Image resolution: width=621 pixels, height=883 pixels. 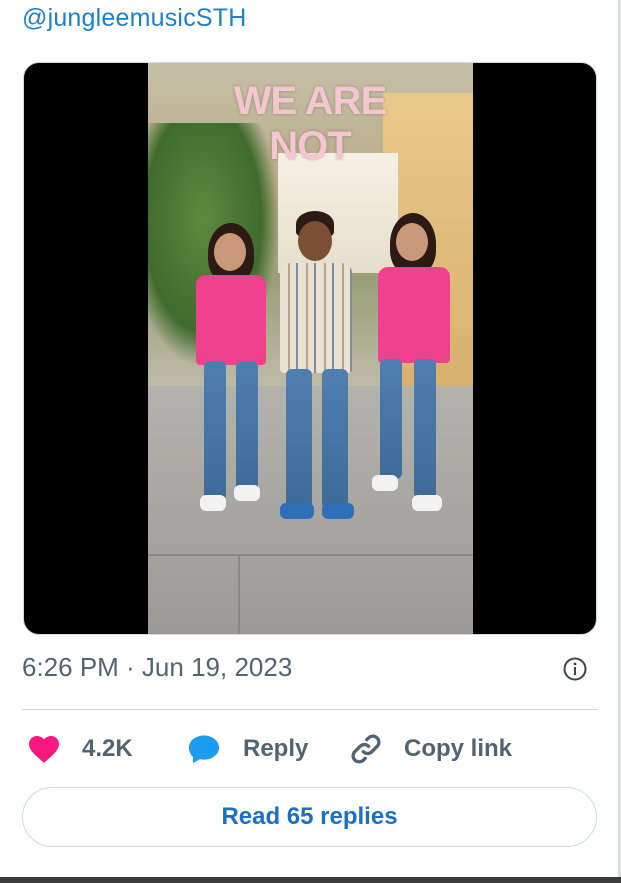 I want to click on speech-bubble-icon, so click(x=204, y=749).